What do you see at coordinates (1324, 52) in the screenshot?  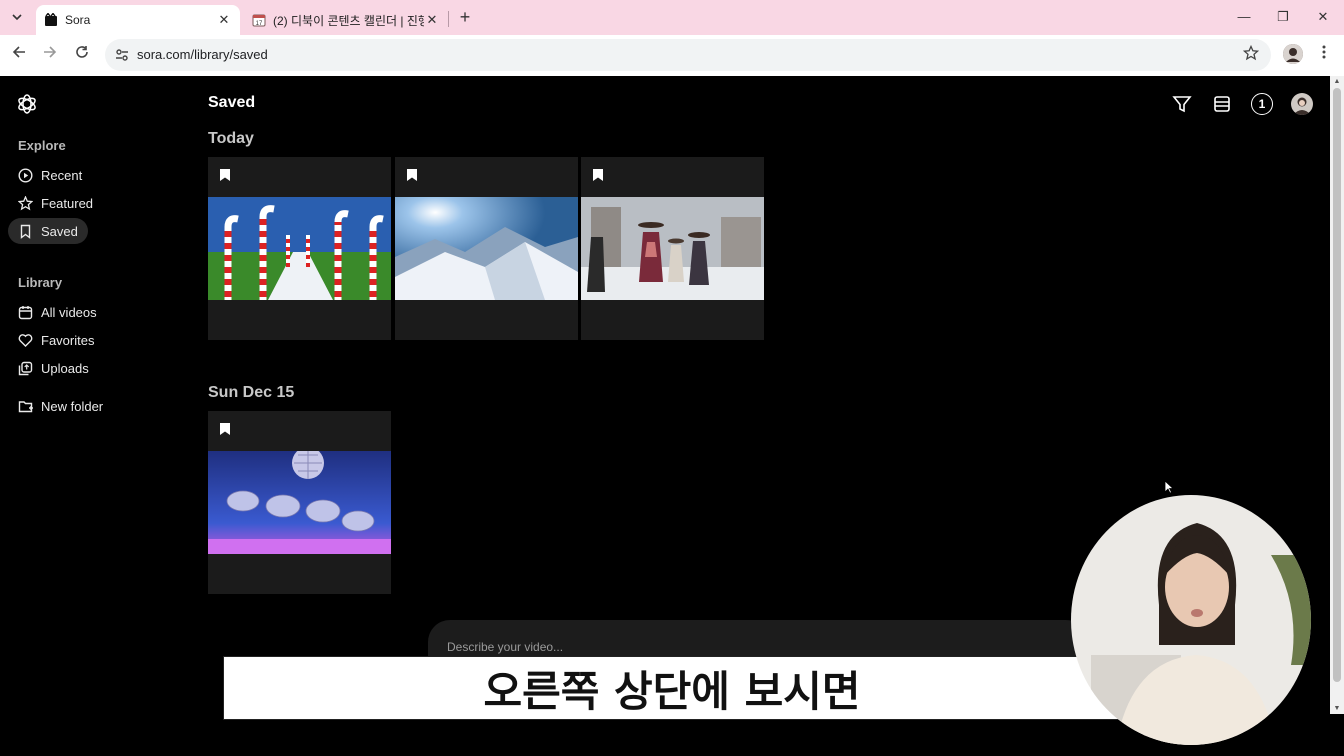 I see `more-vertical-icon` at bounding box center [1324, 52].